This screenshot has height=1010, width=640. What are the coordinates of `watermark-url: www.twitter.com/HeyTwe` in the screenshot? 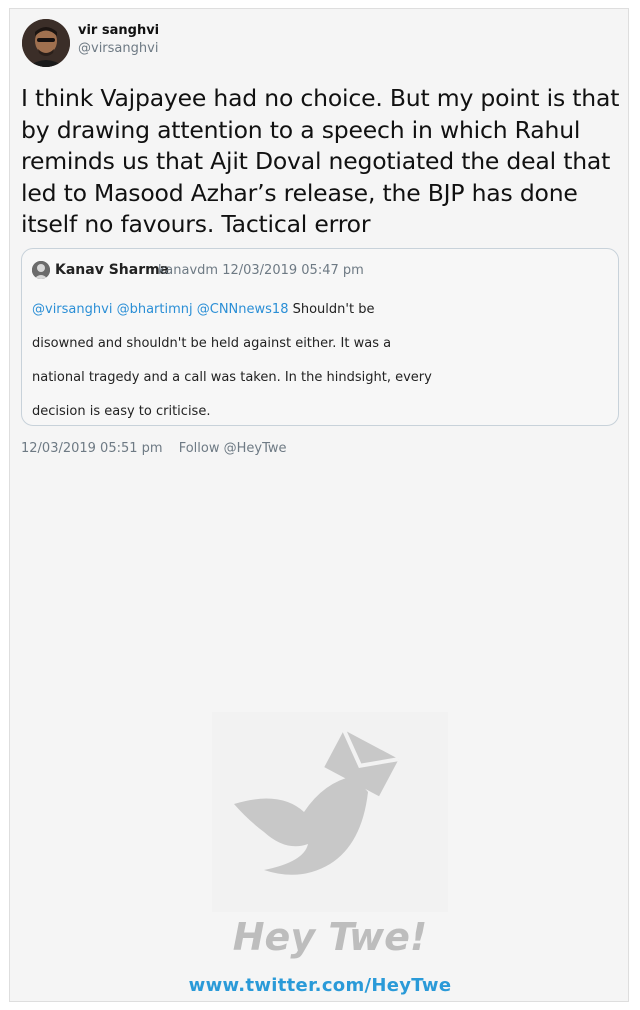 It's located at (320, 985).